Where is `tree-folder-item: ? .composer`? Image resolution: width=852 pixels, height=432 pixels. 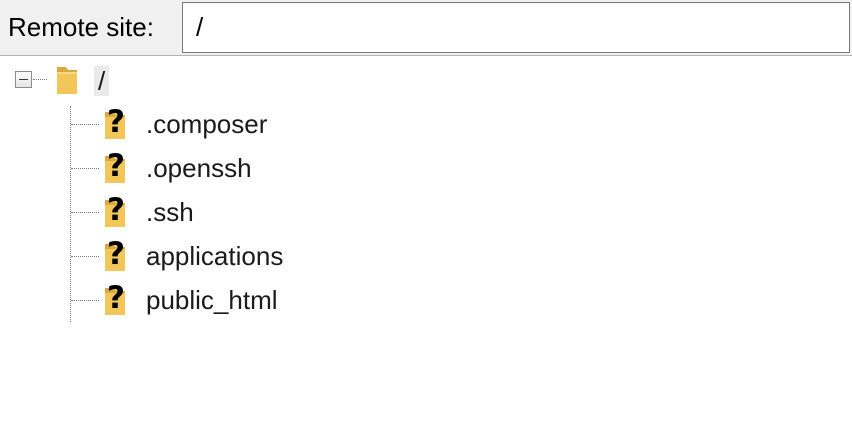 tree-folder-item: ? .composer is located at coordinates (250, 123).